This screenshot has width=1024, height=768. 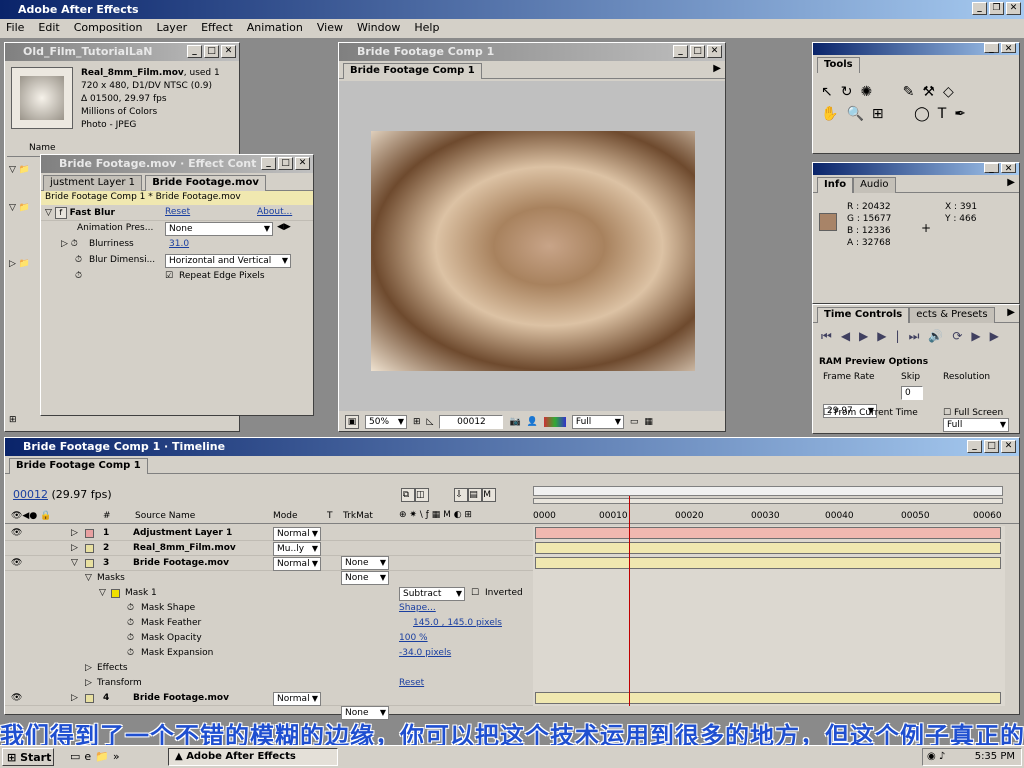 I want to click on rotation-tool-icon: ↻, so click(x=851, y=92).